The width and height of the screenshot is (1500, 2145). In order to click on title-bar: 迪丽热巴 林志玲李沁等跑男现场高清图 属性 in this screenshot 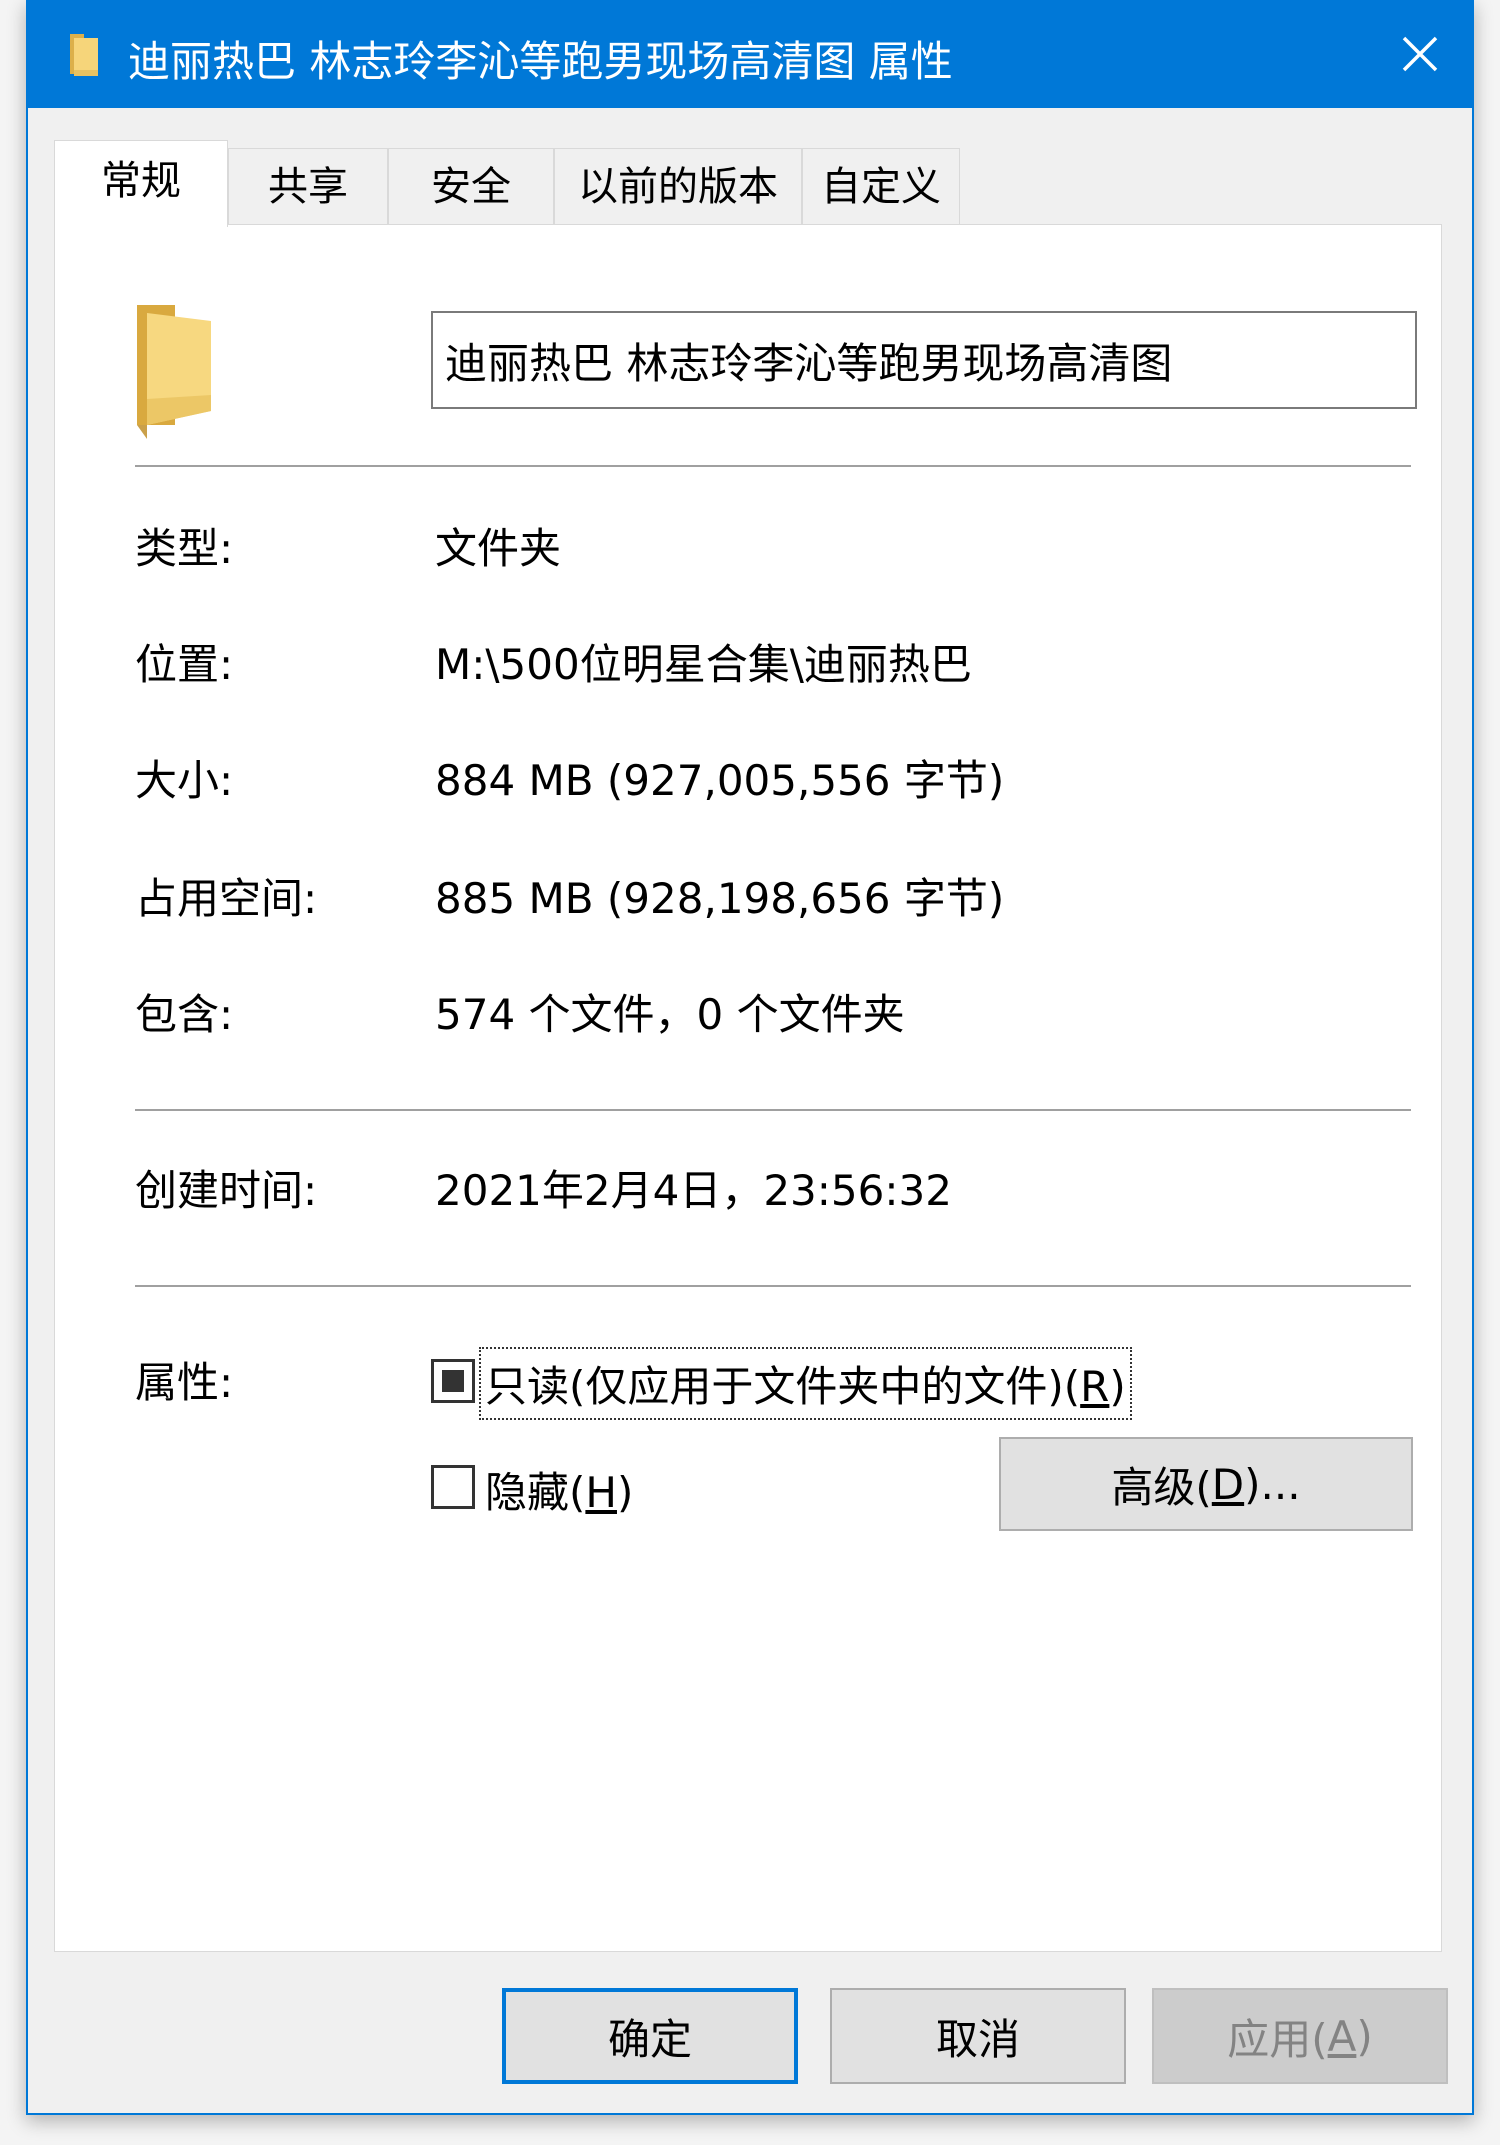, I will do `click(750, 55)`.